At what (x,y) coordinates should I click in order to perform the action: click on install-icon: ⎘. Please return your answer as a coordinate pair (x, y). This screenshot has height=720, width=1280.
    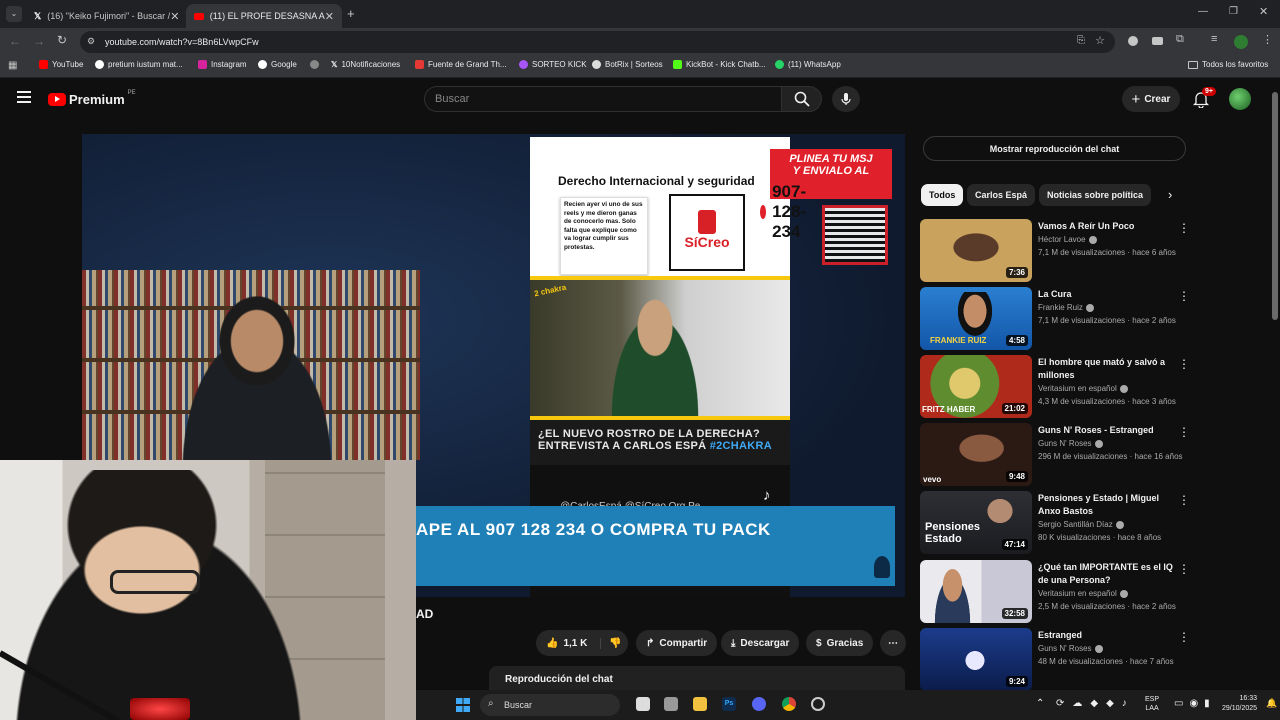
    Looking at the image, I should click on (1081, 40).